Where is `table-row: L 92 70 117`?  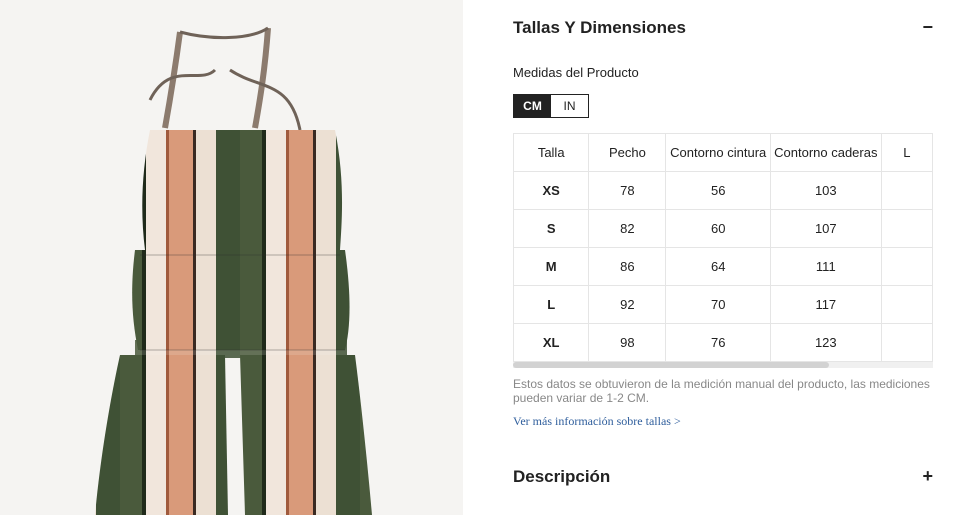
table-row: L 92 70 117 is located at coordinates (723, 304).